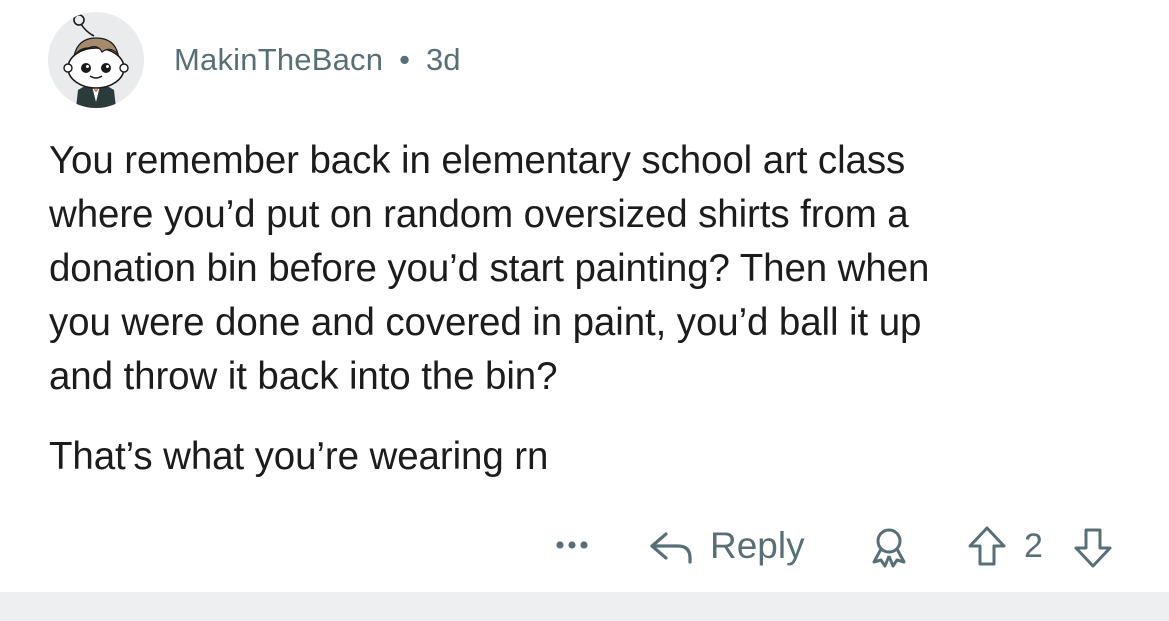 This screenshot has height=621, width=1169. I want to click on more-options-button, so click(574, 545).